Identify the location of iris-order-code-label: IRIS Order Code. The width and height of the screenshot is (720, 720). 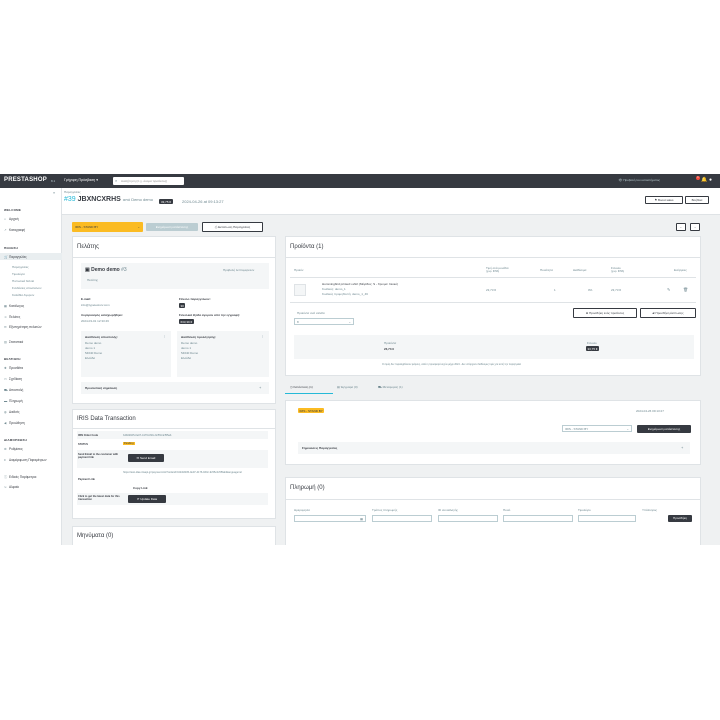
(88, 435).